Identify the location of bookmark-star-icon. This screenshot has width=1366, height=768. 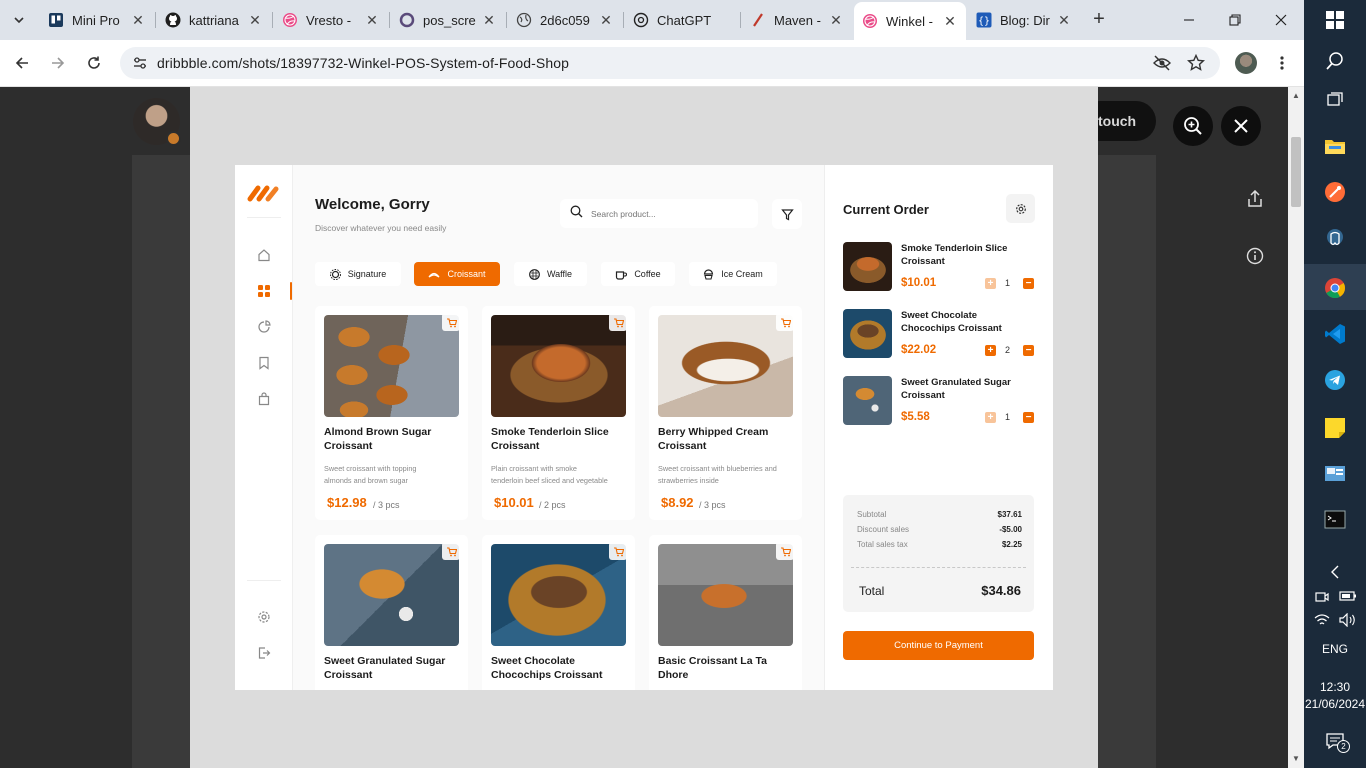
(1196, 65).